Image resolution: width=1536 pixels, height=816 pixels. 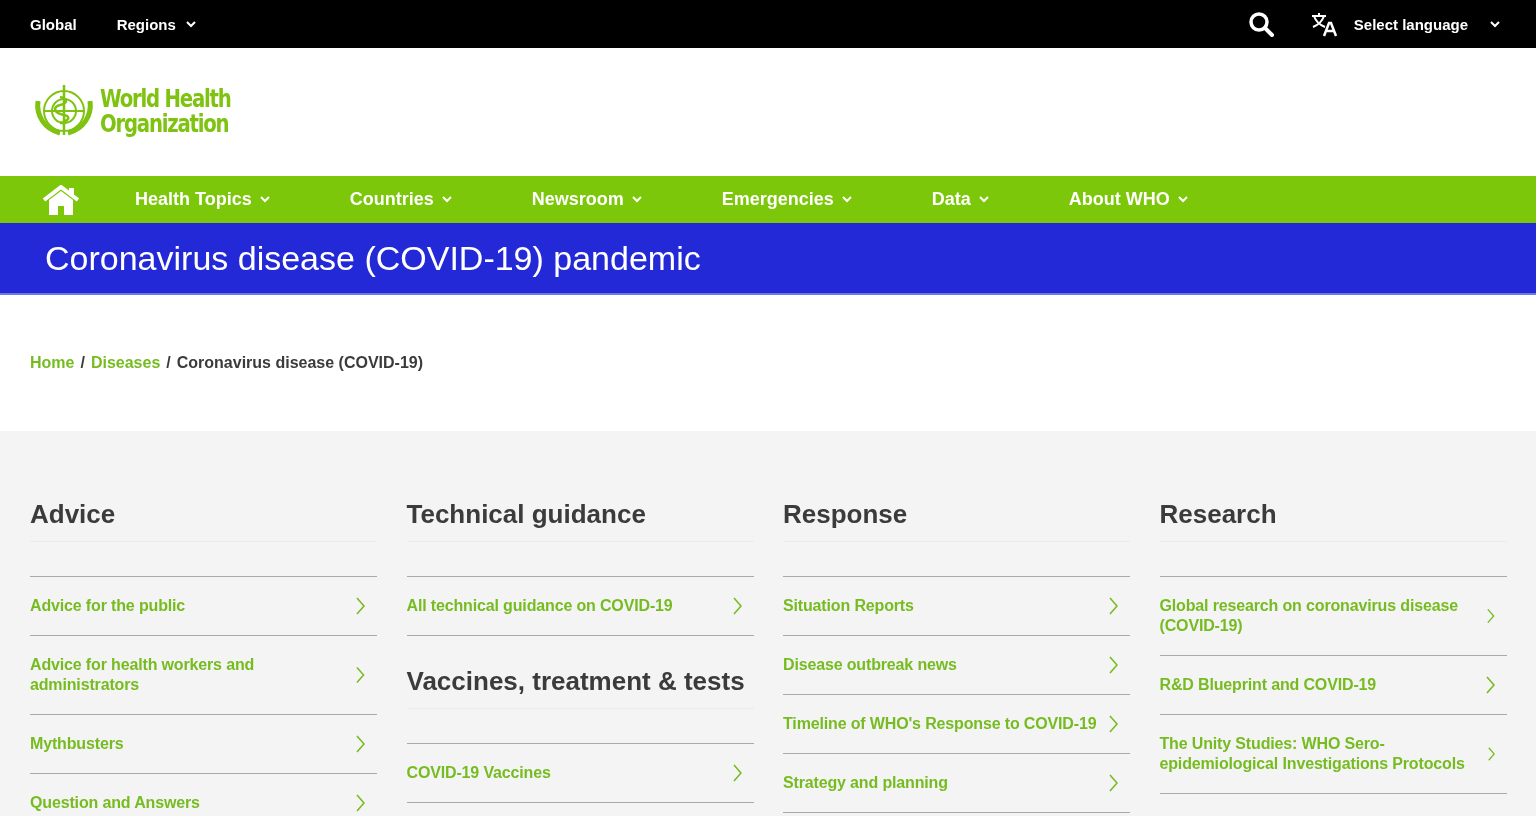 I want to click on link-row: Timeline of WHO's Response to COVID-19, so click(x=956, y=724).